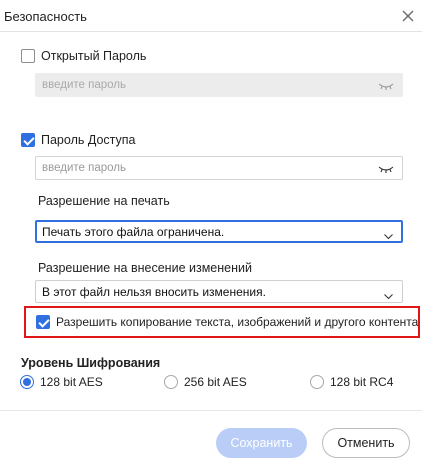 The height and width of the screenshot is (460, 422). What do you see at coordinates (104, 201) in the screenshot?
I see `print-permission-label: Разрешение на печать` at bounding box center [104, 201].